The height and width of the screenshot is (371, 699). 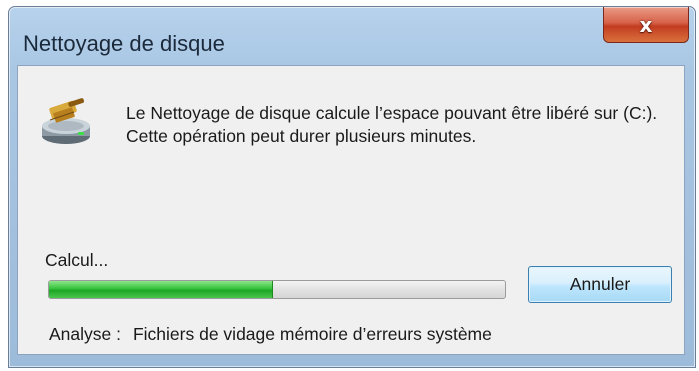 I want to click on progress-fill, so click(x=161, y=289).